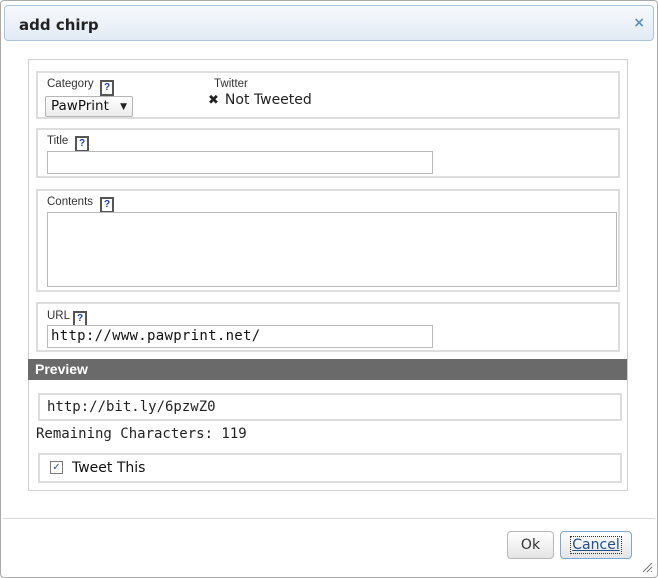 The image size is (658, 578). I want to click on url-input: http://www.pawprint.net/, so click(240, 336).